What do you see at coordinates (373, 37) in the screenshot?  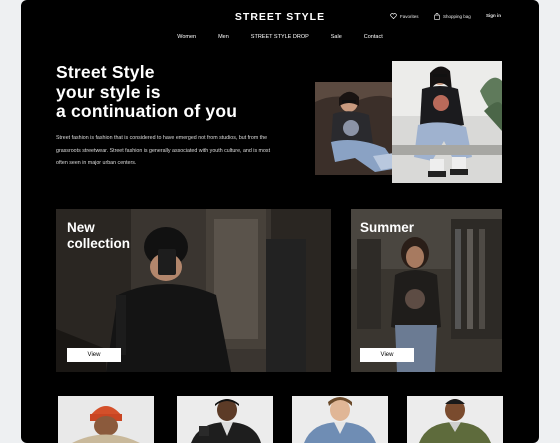 I see `nav-item-contact: Contact` at bounding box center [373, 37].